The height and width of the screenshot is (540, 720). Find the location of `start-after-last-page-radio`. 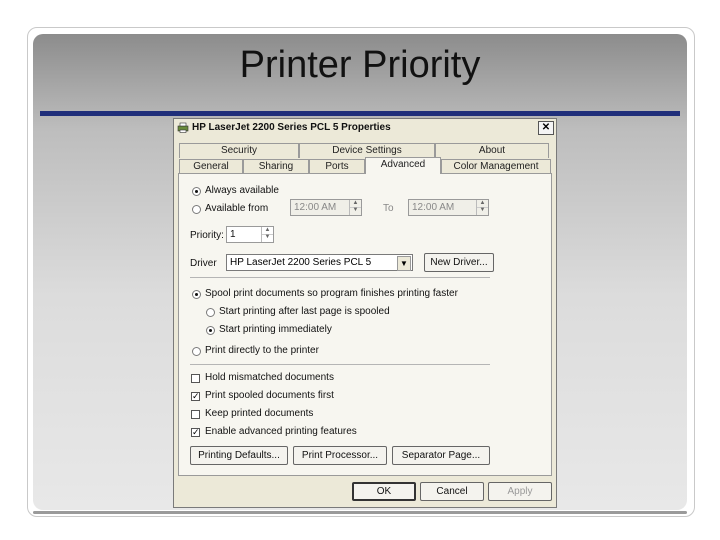

start-after-last-page-radio is located at coordinates (210, 312).